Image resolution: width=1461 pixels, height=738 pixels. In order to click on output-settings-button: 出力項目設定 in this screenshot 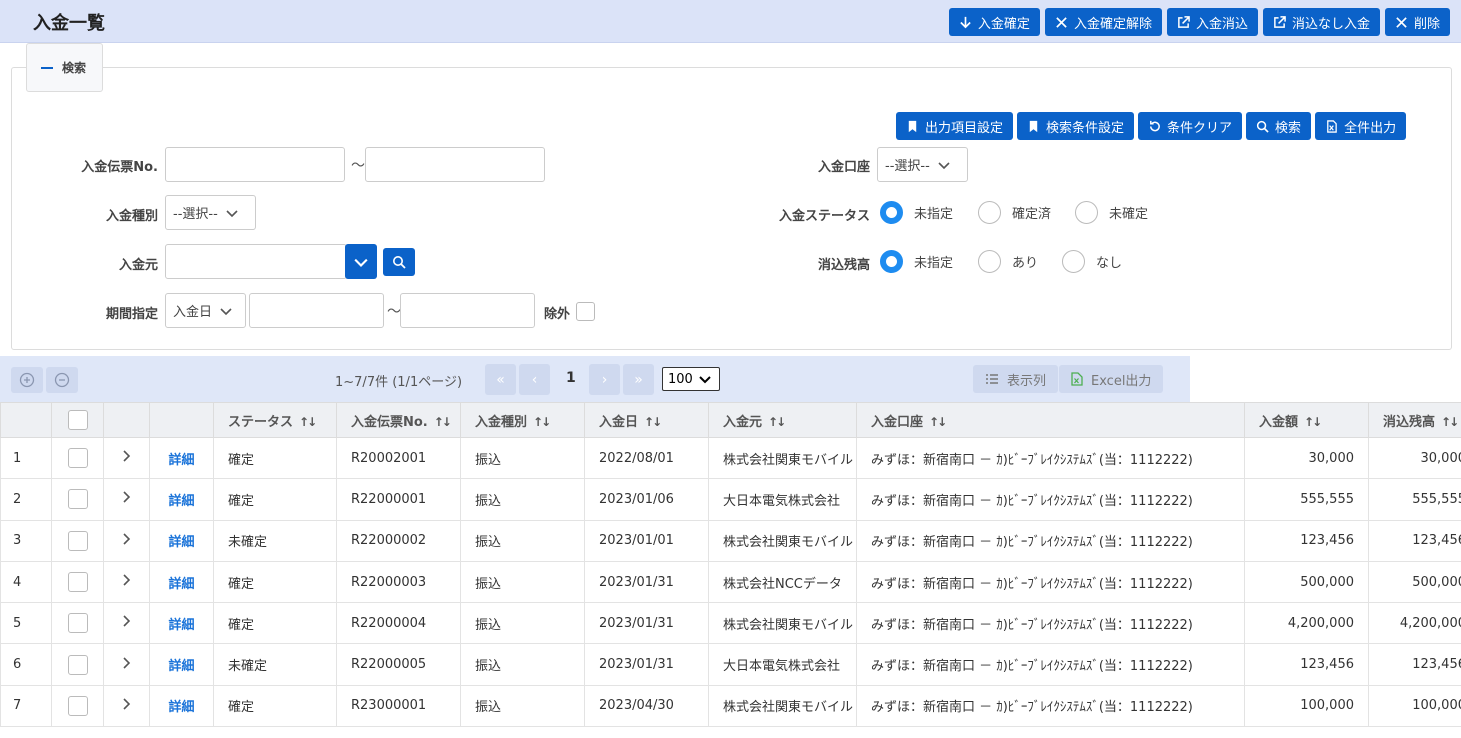, I will do `click(955, 126)`.